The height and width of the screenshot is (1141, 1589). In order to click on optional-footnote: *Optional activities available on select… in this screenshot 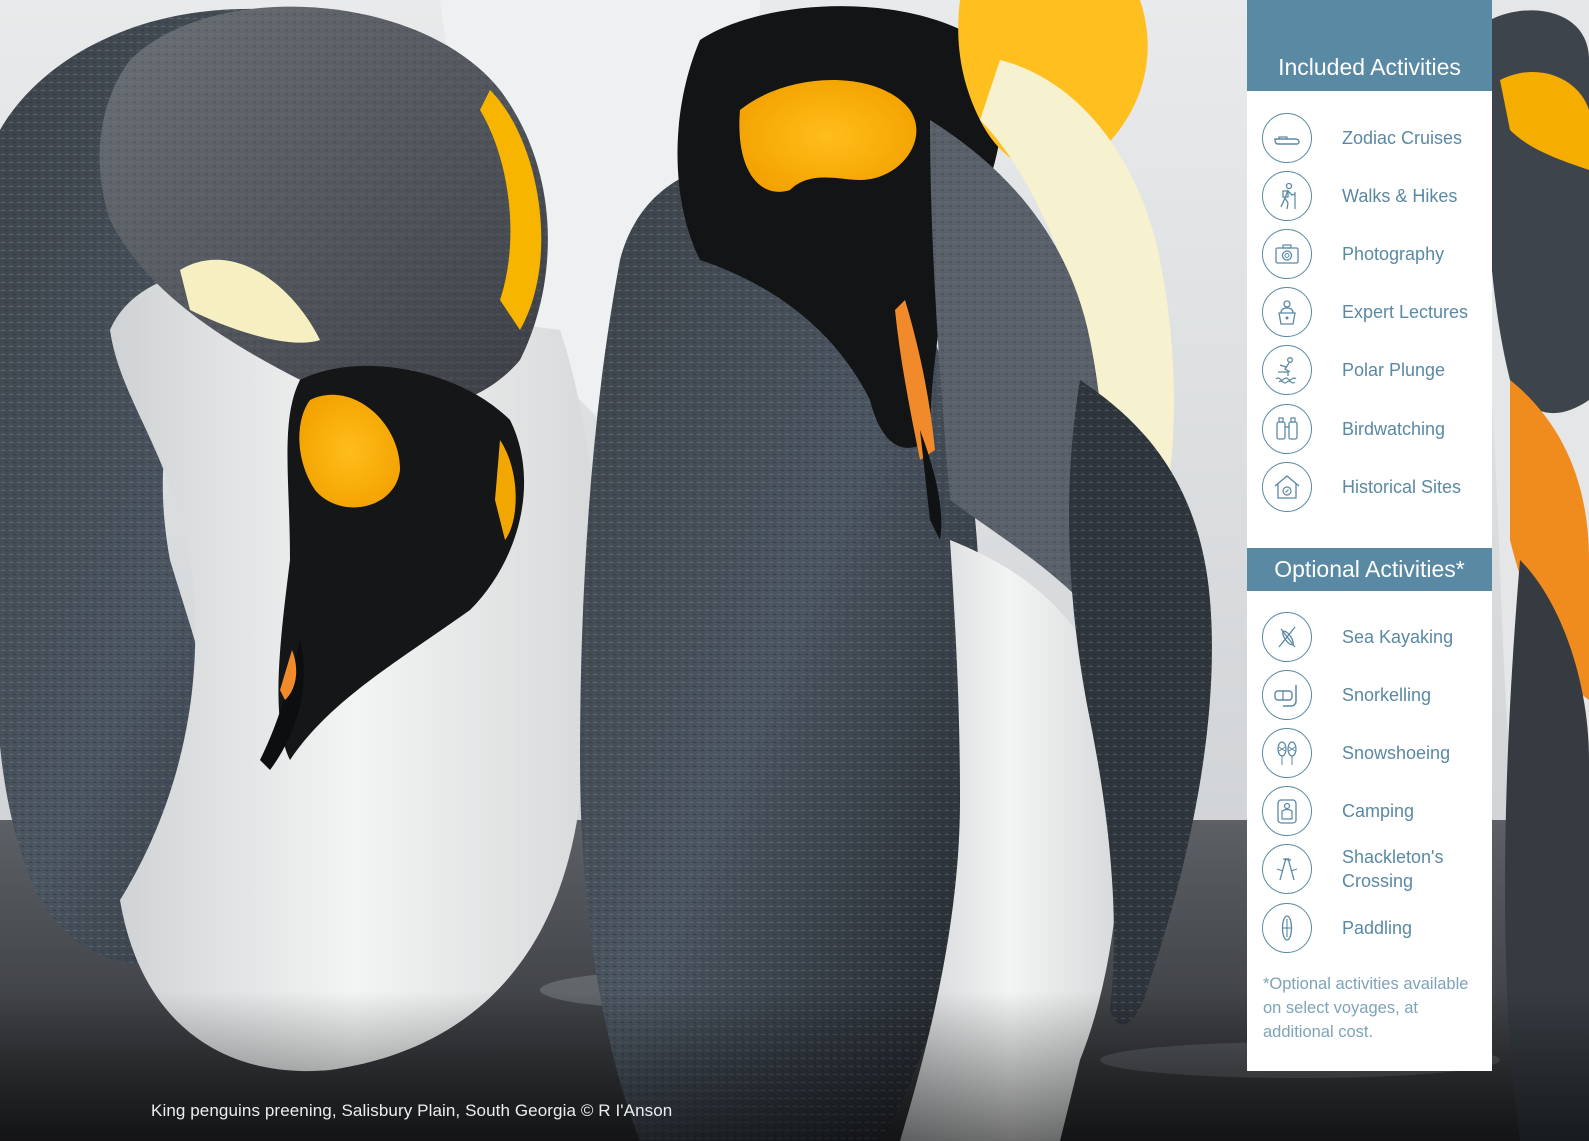, I will do `click(1366, 1008)`.